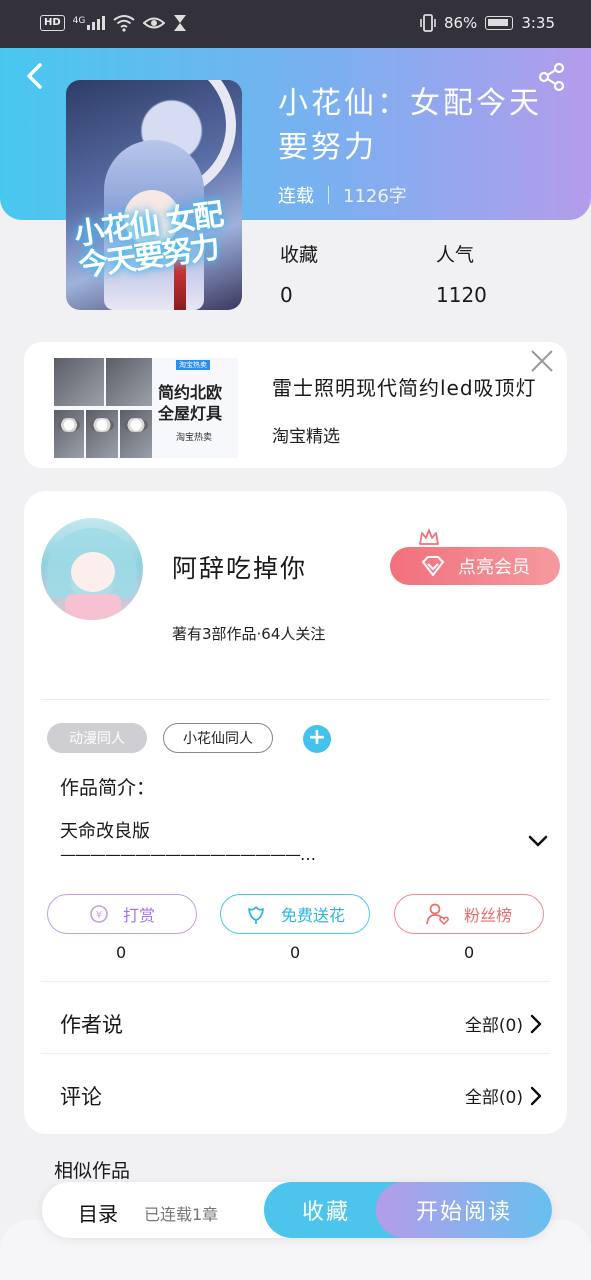 The width and height of the screenshot is (591, 1280). I want to click on signal-icon: 4G, so click(89, 23).